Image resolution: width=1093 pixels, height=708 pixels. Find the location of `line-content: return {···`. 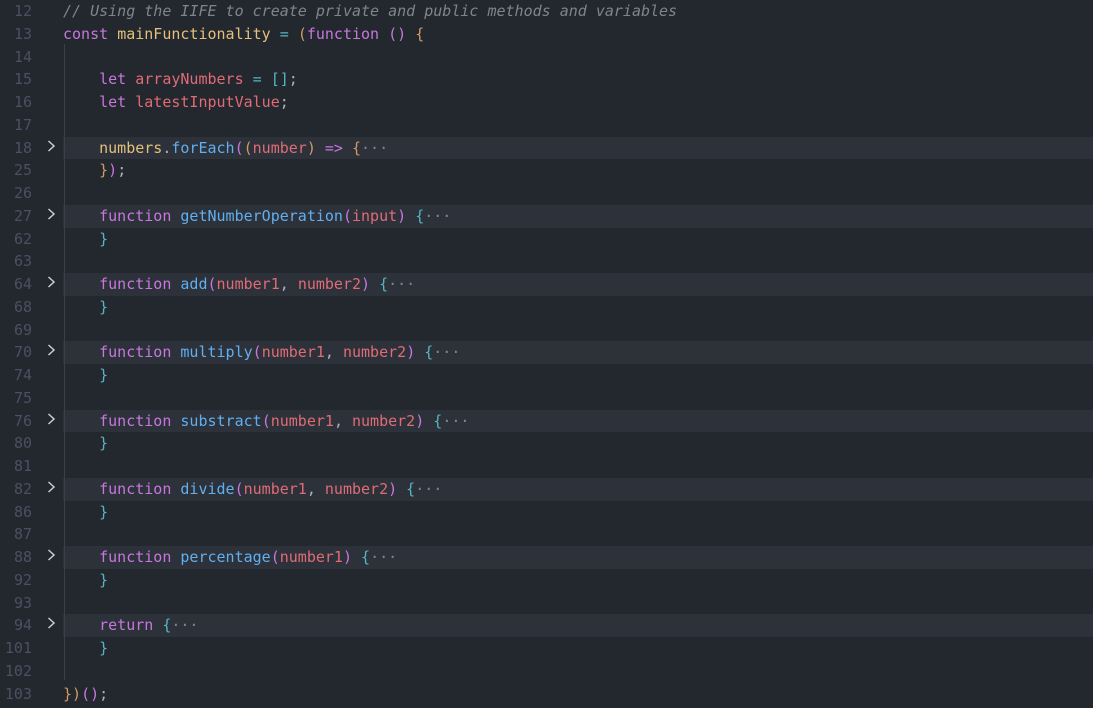

line-content: return {··· is located at coordinates (130, 625).